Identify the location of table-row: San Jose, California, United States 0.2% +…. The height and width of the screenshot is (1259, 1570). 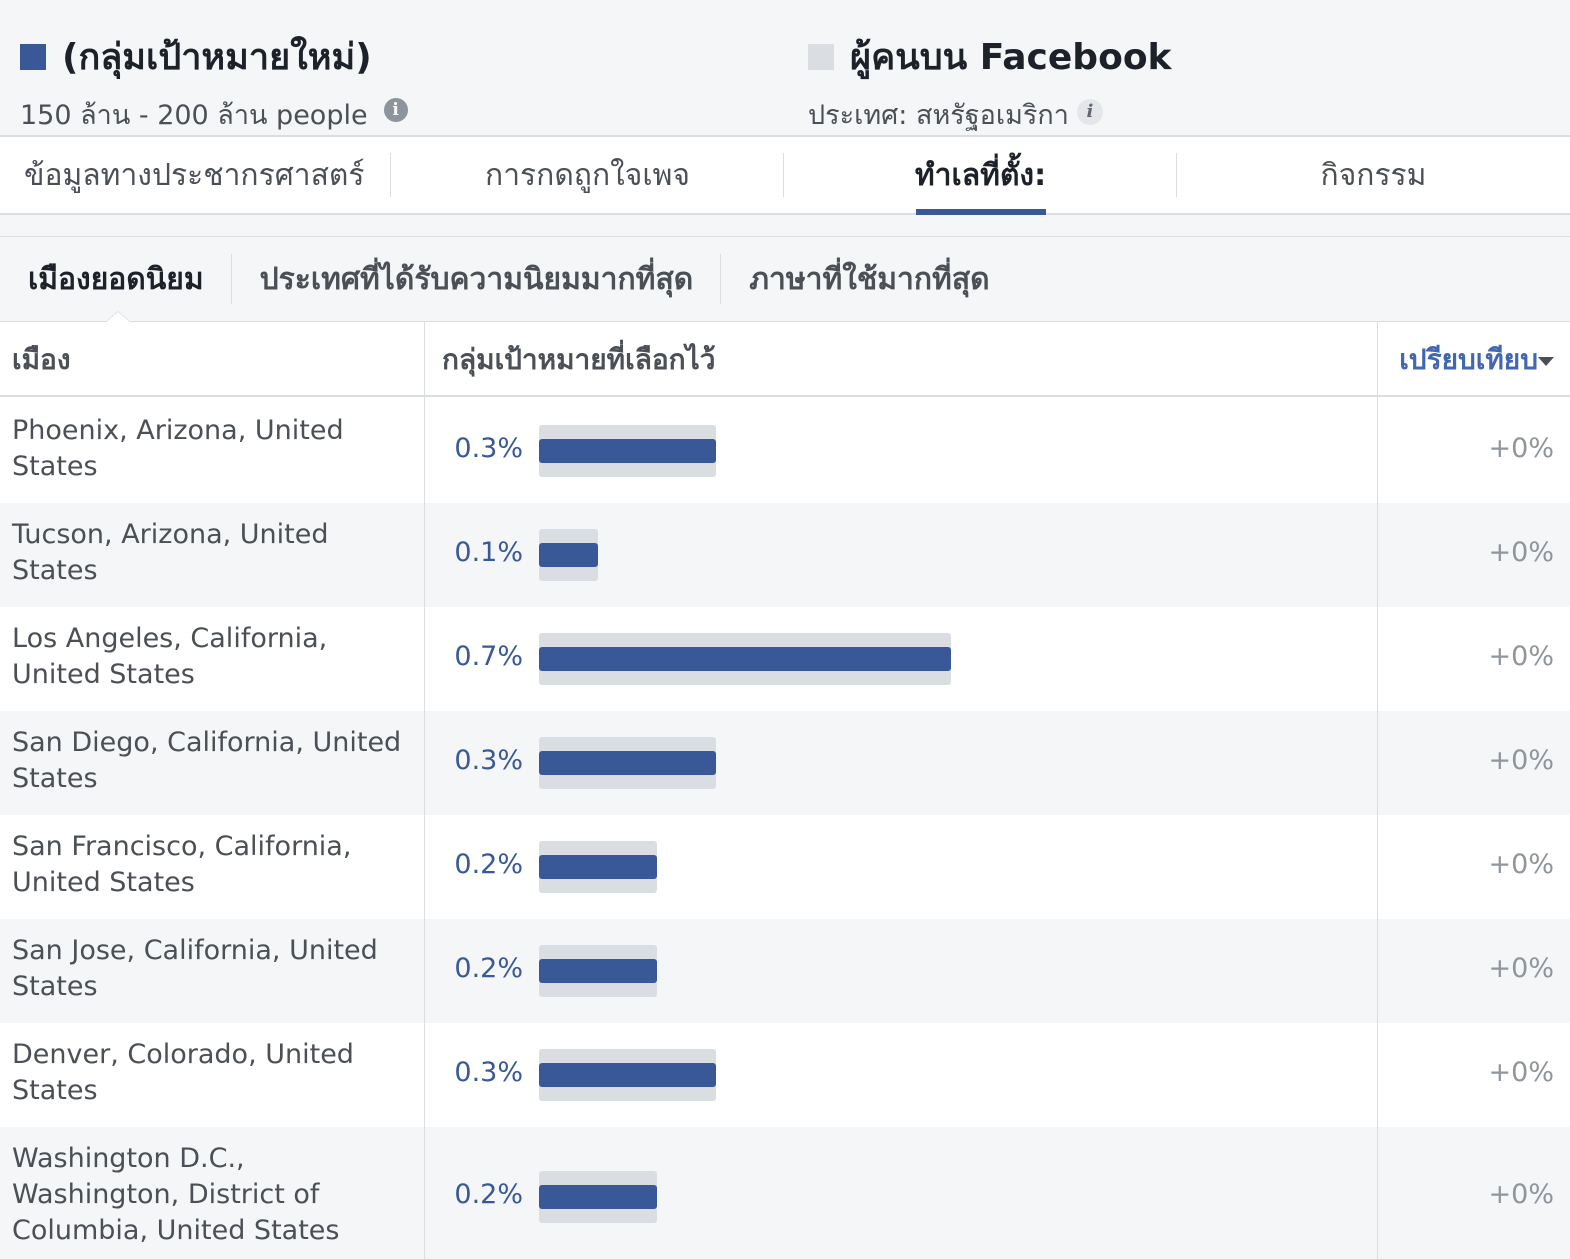
(785, 971).